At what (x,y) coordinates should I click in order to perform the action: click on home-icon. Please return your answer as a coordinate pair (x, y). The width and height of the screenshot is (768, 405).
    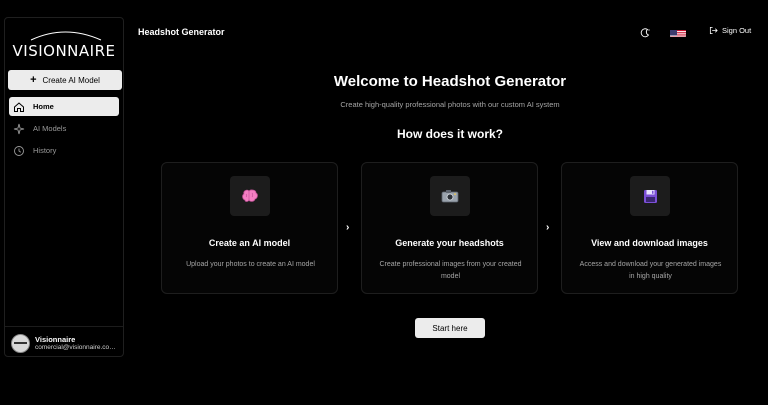
    Looking at the image, I should click on (19, 106).